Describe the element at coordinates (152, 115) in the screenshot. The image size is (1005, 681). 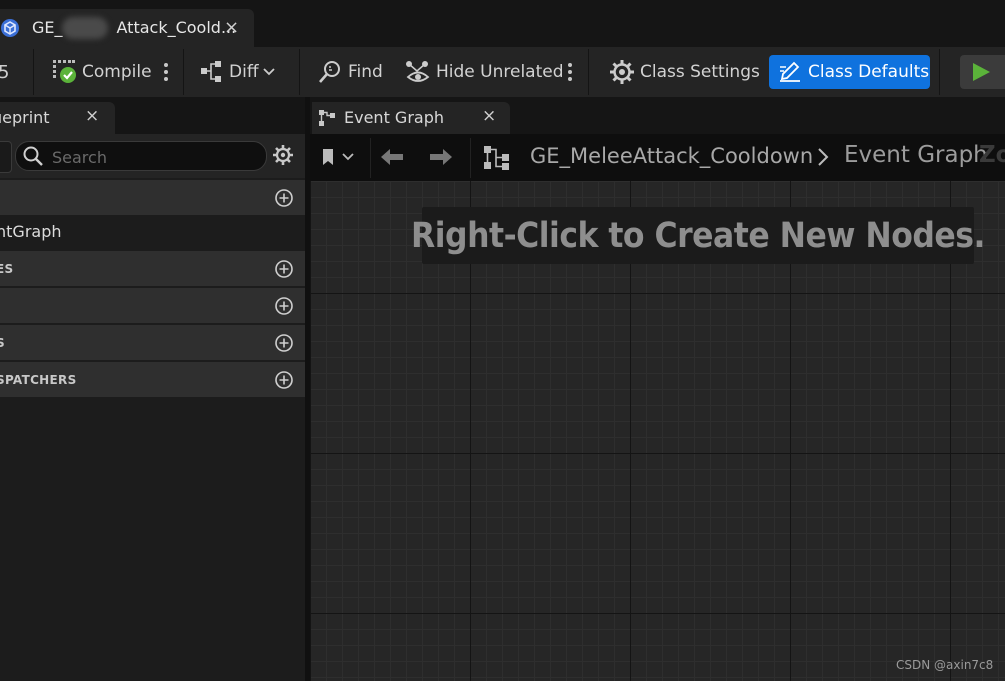
I see `panel-tab-strip: ueprint ×` at that location.